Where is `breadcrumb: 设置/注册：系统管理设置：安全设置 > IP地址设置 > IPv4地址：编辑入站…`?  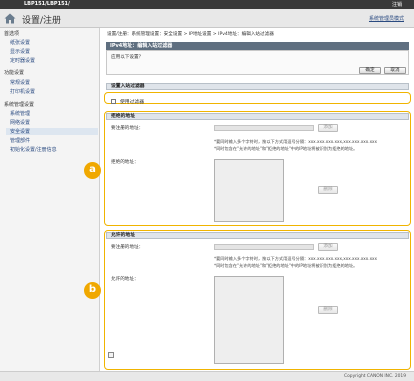
breadcrumb: 设置/注册：系统管理设置：安全设置 > IP地址设置 > IPv4地址：编辑入站… is located at coordinates (190, 34).